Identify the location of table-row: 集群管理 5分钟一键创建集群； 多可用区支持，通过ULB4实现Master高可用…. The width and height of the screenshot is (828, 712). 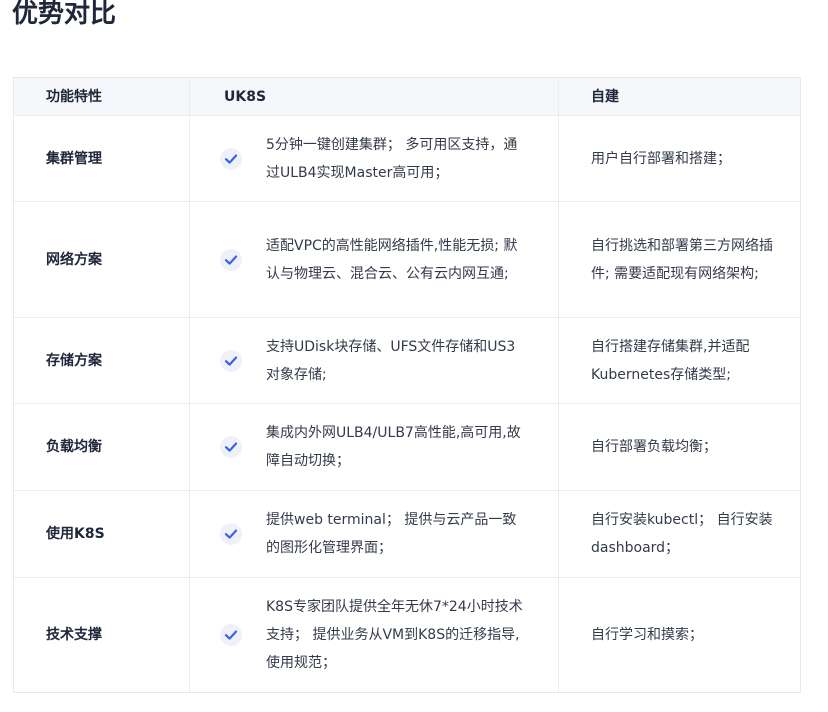
(407, 159).